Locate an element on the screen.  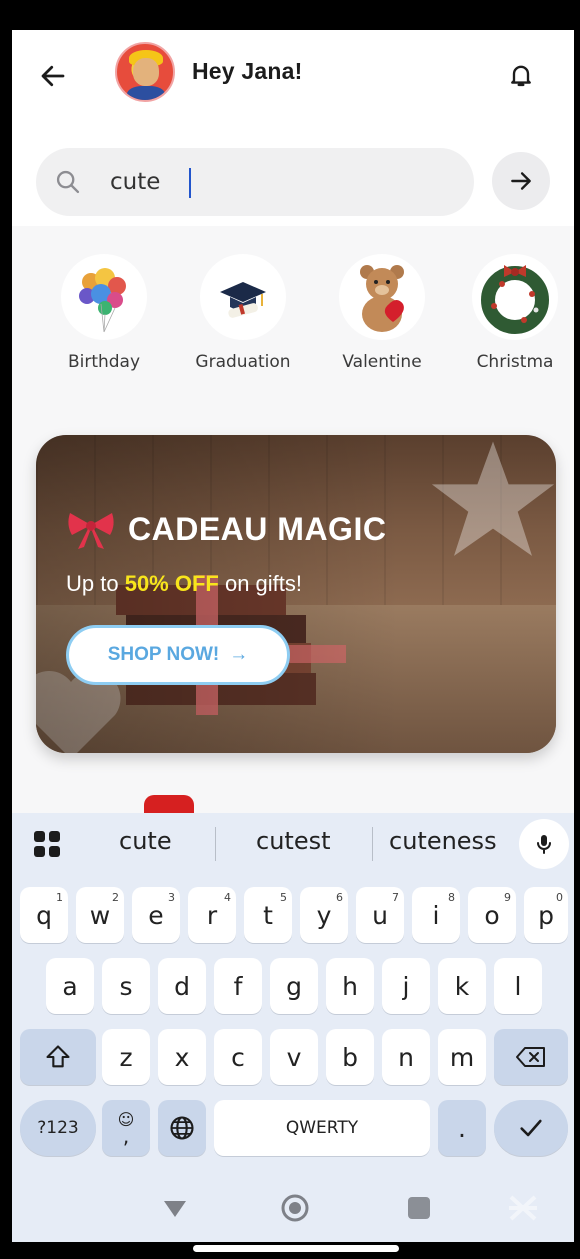
key-g: g is located at coordinates (294, 986).